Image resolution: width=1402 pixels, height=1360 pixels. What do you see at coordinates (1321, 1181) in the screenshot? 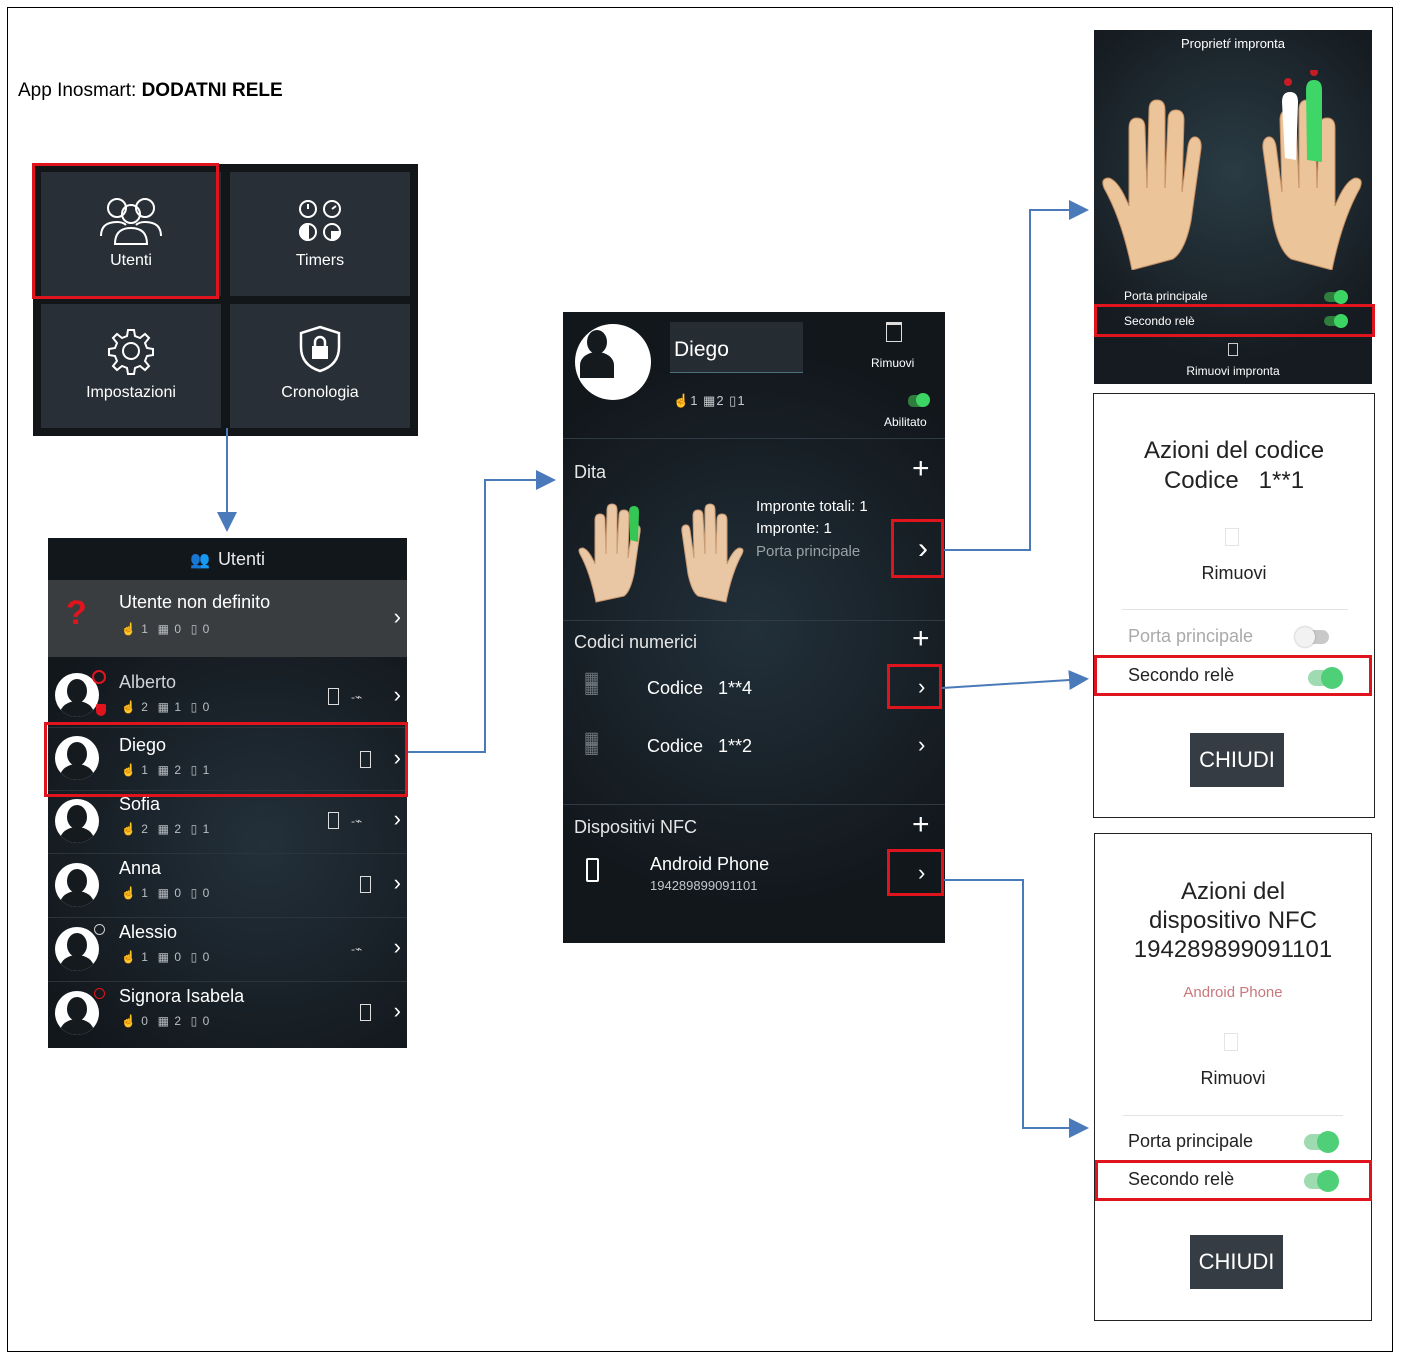
I see `nfc-dialog-second-relay-toggle` at bounding box center [1321, 1181].